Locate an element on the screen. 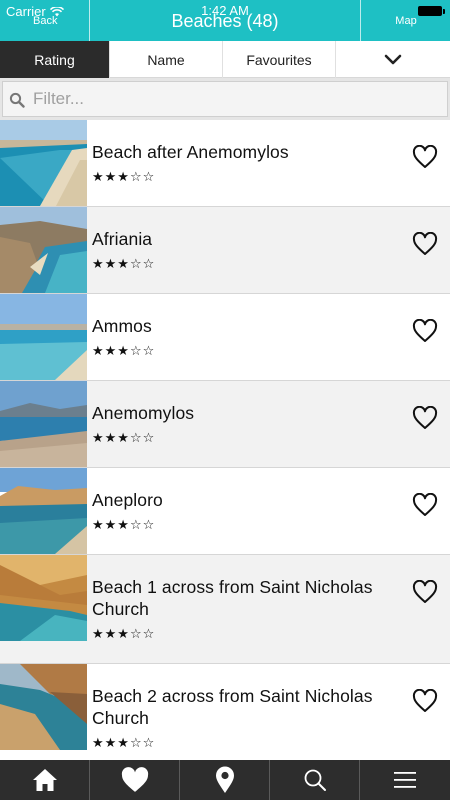 The height and width of the screenshot is (800, 450). bottom-tab-favourites is located at coordinates (135, 780).